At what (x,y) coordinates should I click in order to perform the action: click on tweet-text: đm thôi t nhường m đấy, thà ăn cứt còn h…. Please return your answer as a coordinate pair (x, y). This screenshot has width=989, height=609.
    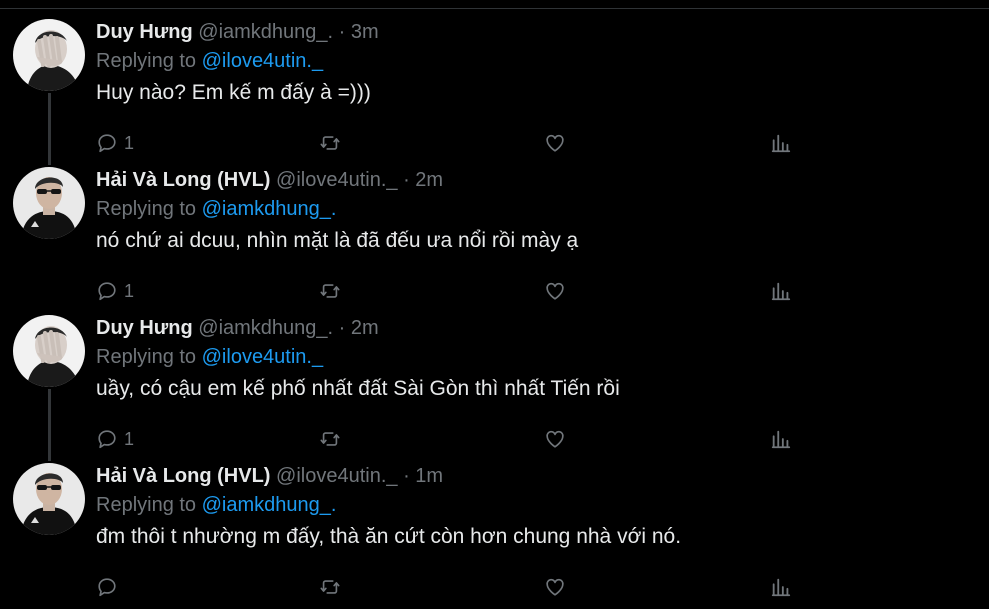
    Looking at the image, I should click on (389, 536).